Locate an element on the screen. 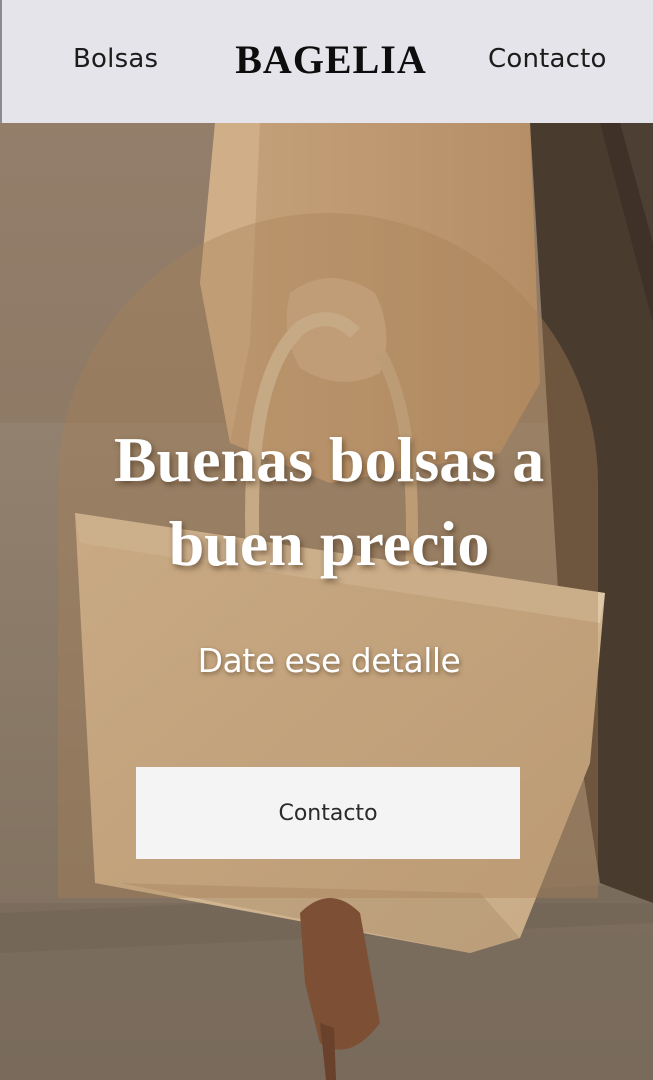 The image size is (653, 1080). hero-subheadline: Date ese detalle is located at coordinates (329, 660).